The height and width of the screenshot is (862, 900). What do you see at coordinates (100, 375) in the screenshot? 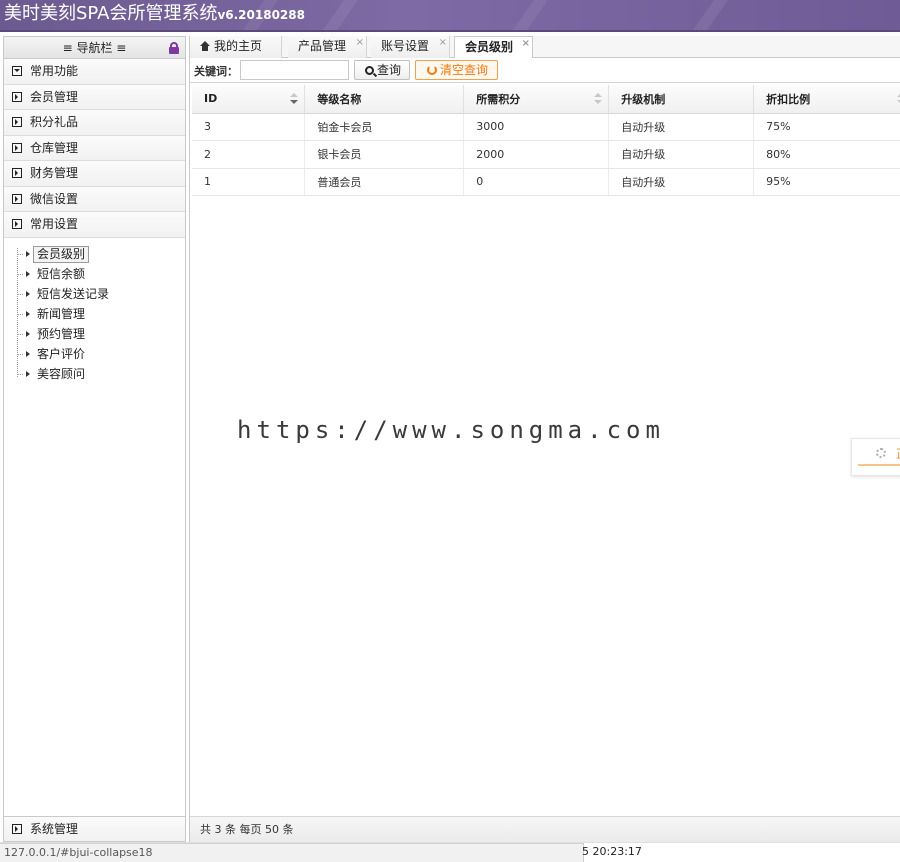
I see `tree-item: 美容顾问` at bounding box center [100, 375].